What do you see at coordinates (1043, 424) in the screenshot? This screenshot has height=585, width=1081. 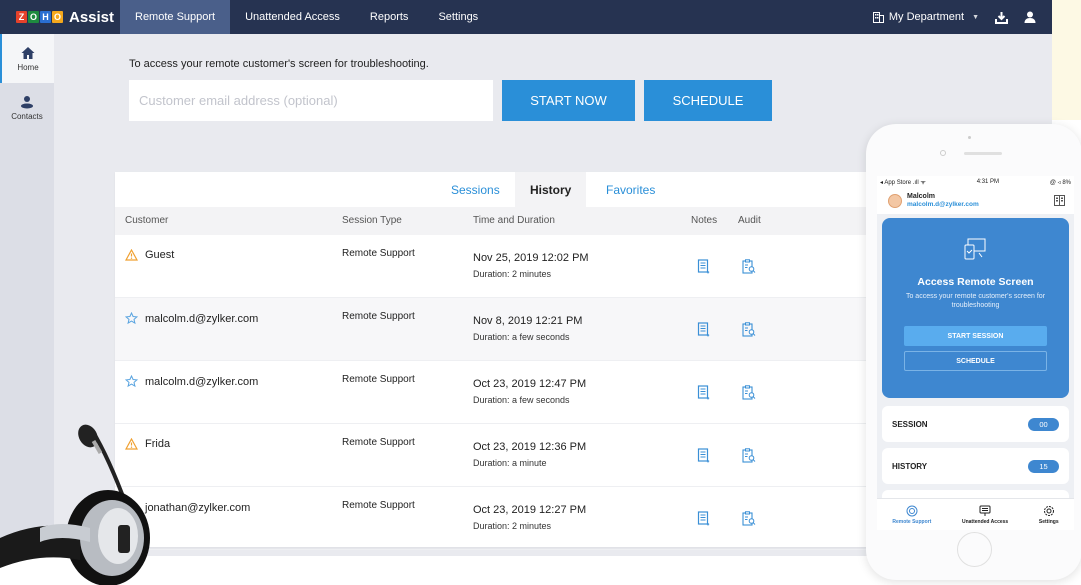 I see `count-badge: 00` at bounding box center [1043, 424].